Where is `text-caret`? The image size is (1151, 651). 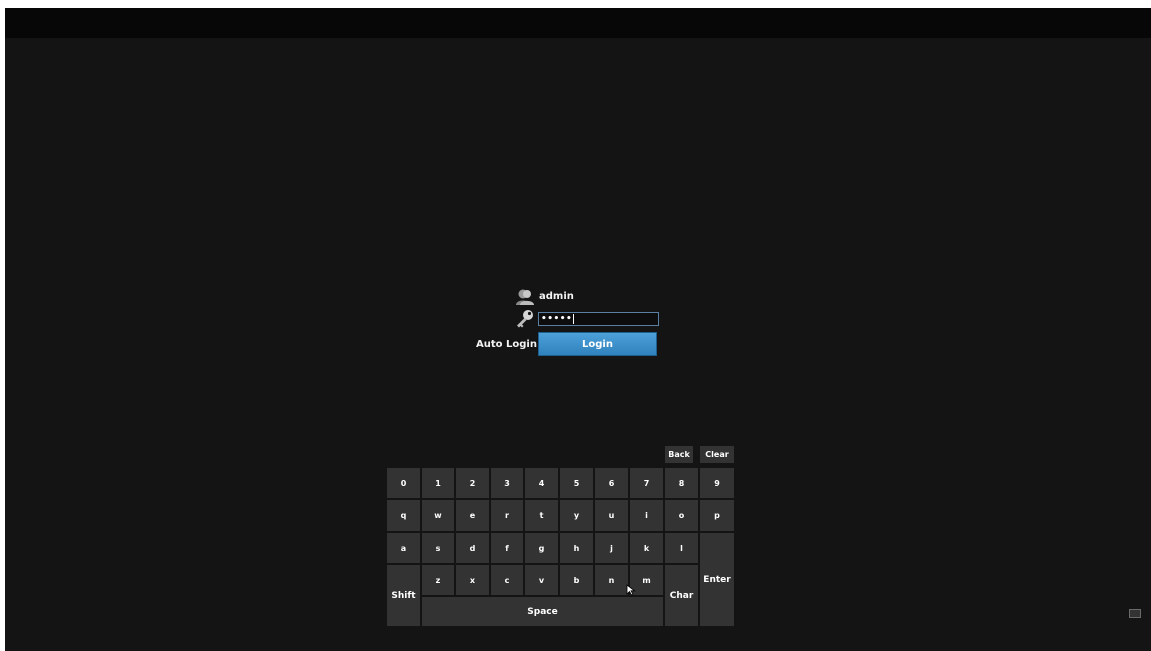
text-caret is located at coordinates (574, 319).